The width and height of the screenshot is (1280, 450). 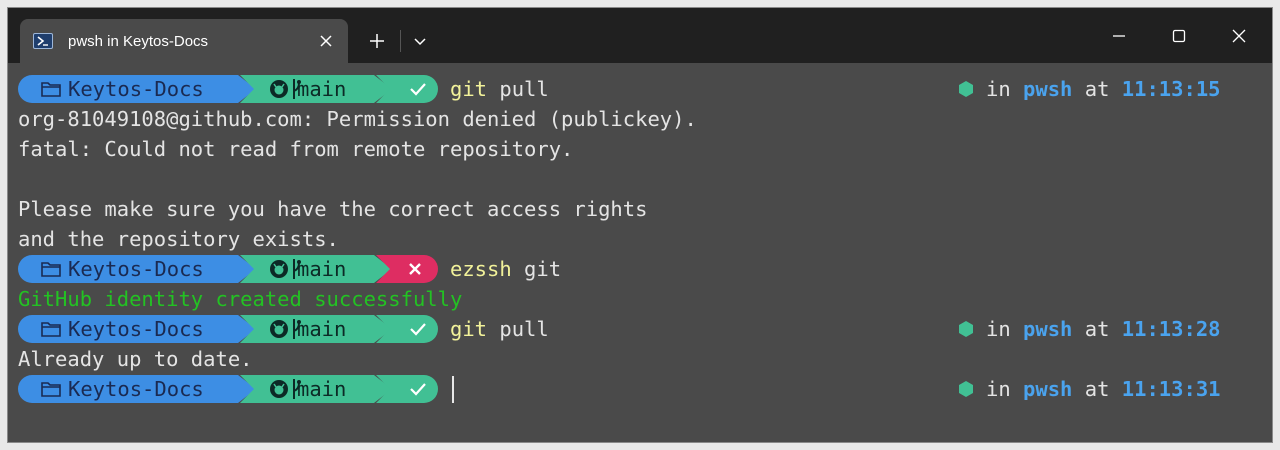 What do you see at coordinates (415, 271) in the screenshot?
I see `cross-icon` at bounding box center [415, 271].